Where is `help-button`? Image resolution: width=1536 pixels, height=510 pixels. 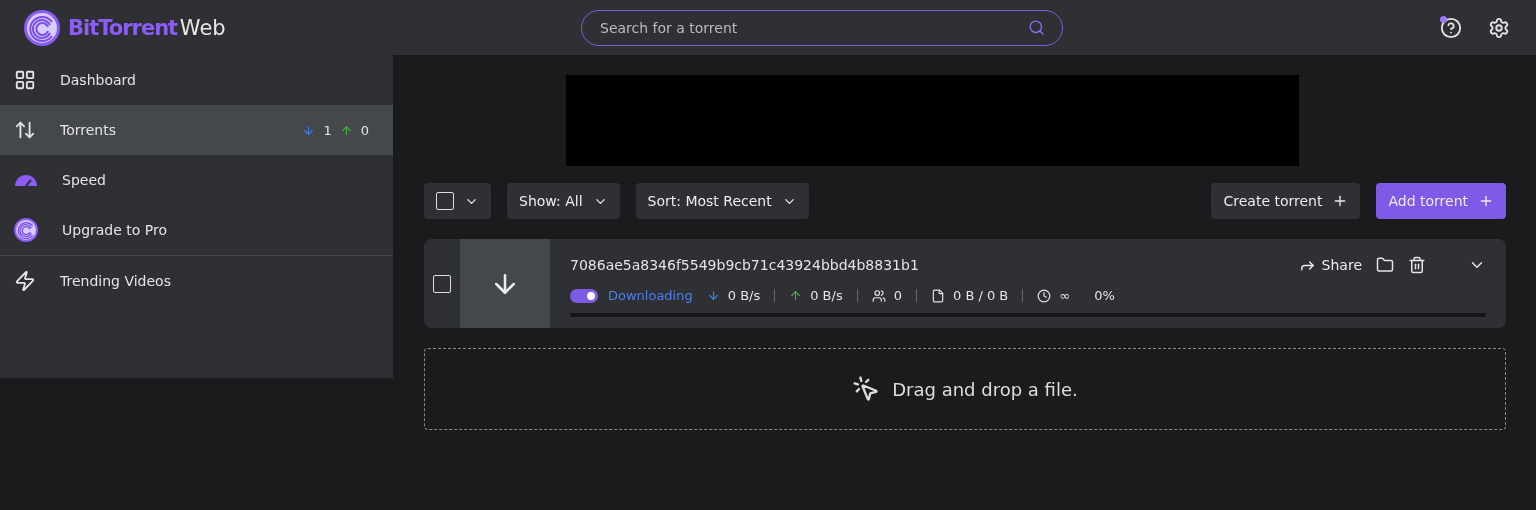
help-button is located at coordinates (1451, 27).